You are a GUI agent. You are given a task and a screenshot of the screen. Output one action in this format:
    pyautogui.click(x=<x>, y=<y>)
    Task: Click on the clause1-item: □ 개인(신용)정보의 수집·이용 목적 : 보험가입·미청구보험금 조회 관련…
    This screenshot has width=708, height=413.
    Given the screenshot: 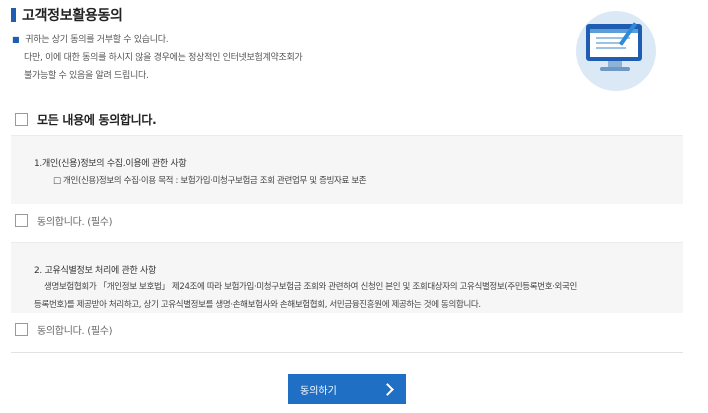 What is the action you would take?
    pyautogui.click(x=210, y=181)
    